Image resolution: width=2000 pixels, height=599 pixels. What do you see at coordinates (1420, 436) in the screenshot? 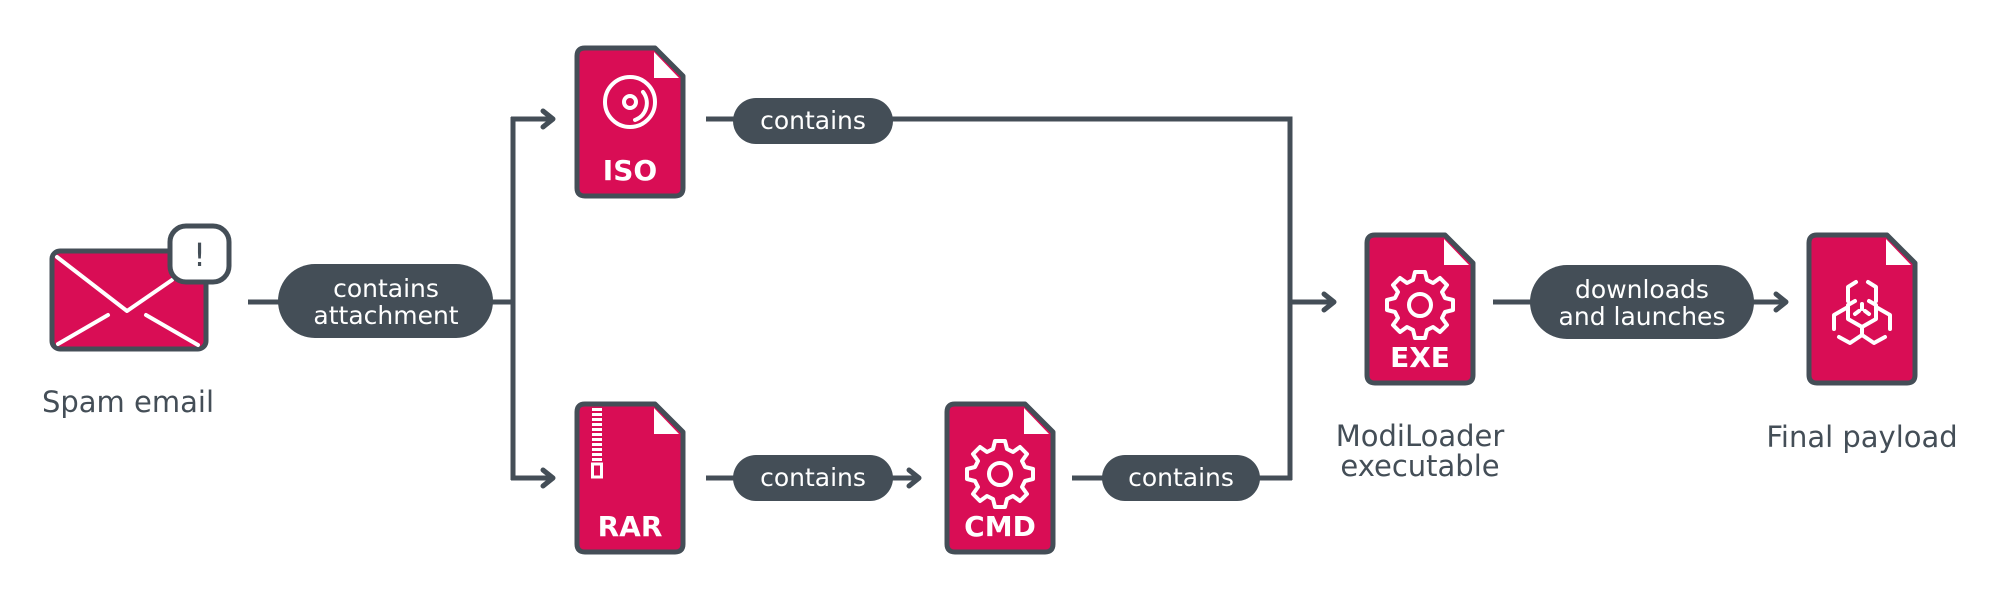
I see `exe-caption-line1: ModiLoader` at bounding box center [1420, 436].